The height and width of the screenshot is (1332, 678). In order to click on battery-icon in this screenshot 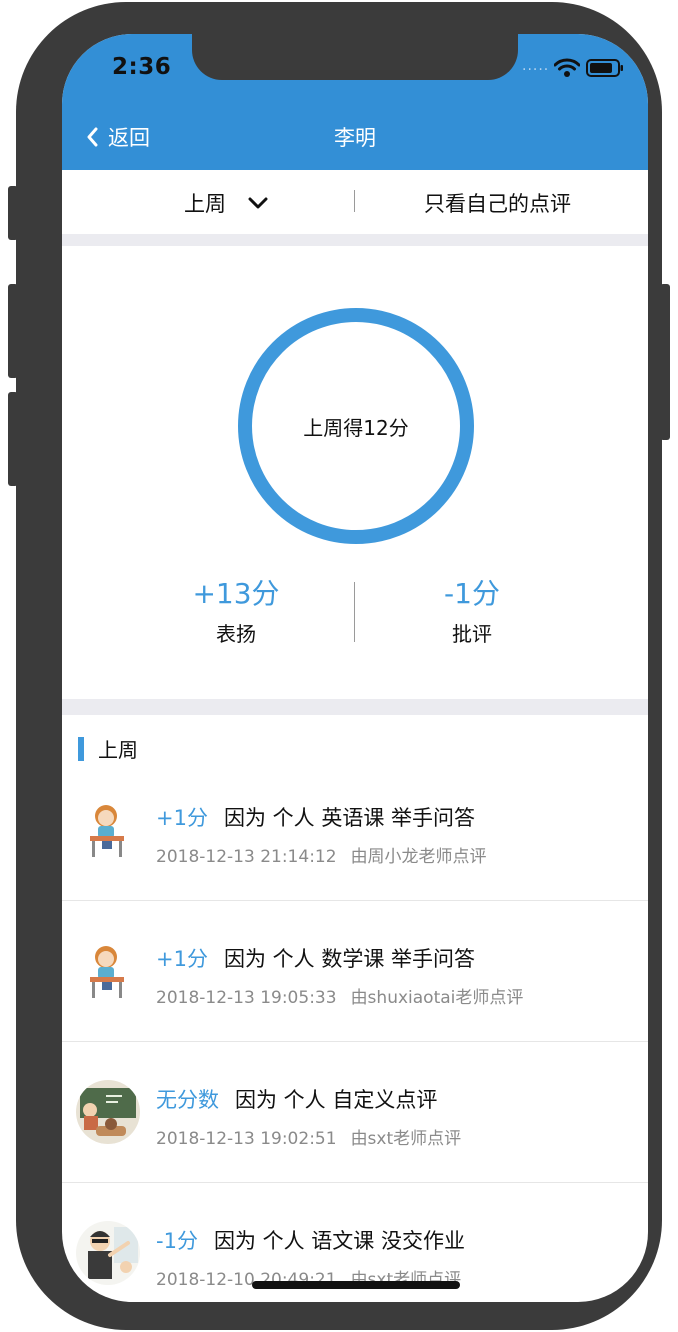, I will do `click(604, 68)`.